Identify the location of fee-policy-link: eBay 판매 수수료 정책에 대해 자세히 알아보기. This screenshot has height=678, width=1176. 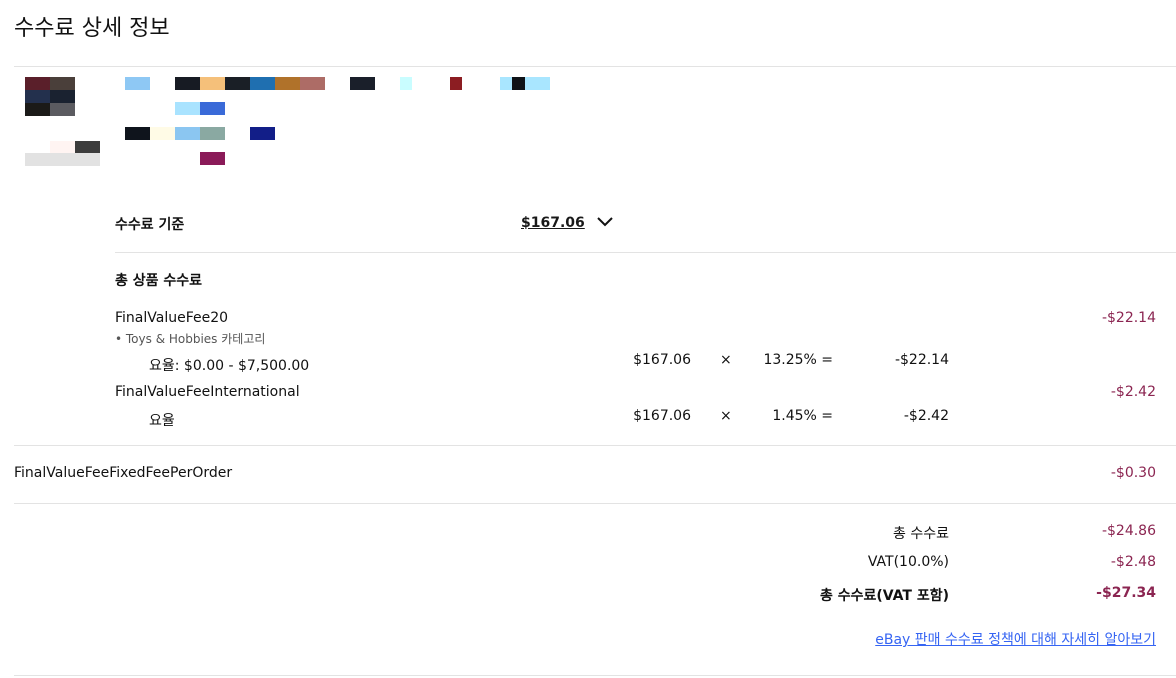
(1015, 639).